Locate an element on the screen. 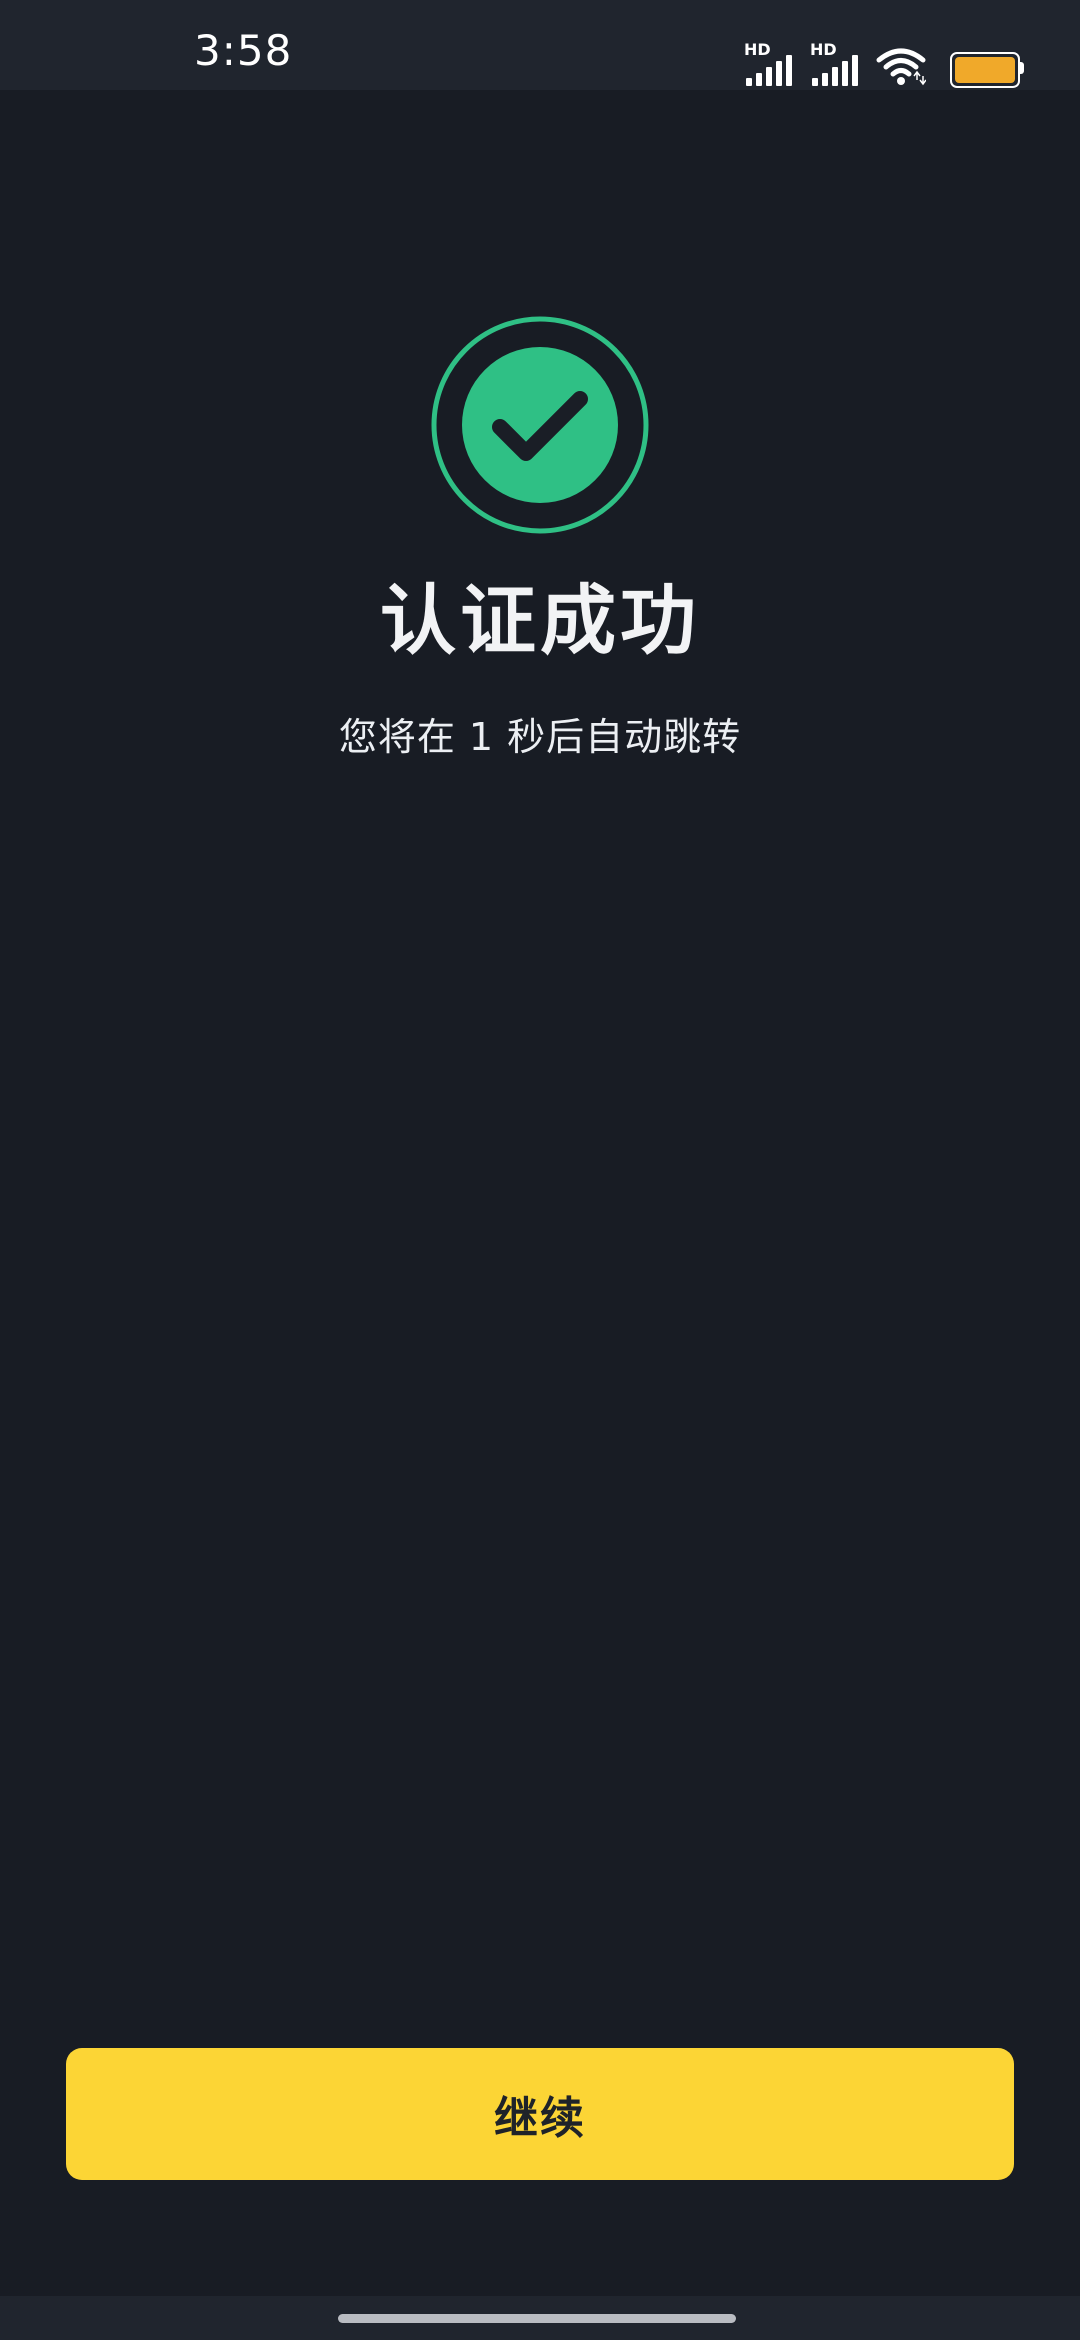 This screenshot has height=2340, width=1080. status-time: 3:58 is located at coordinates (243, 50).